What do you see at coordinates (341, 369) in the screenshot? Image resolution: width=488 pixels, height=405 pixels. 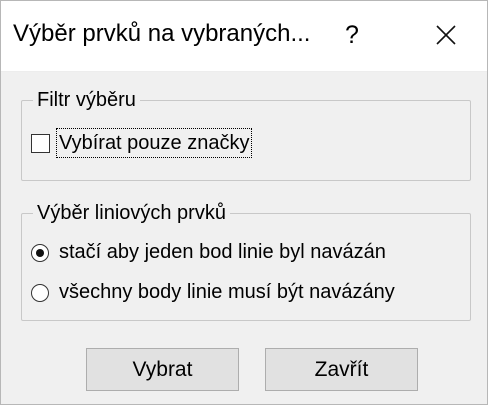 I see `close-button: Zavřít` at bounding box center [341, 369].